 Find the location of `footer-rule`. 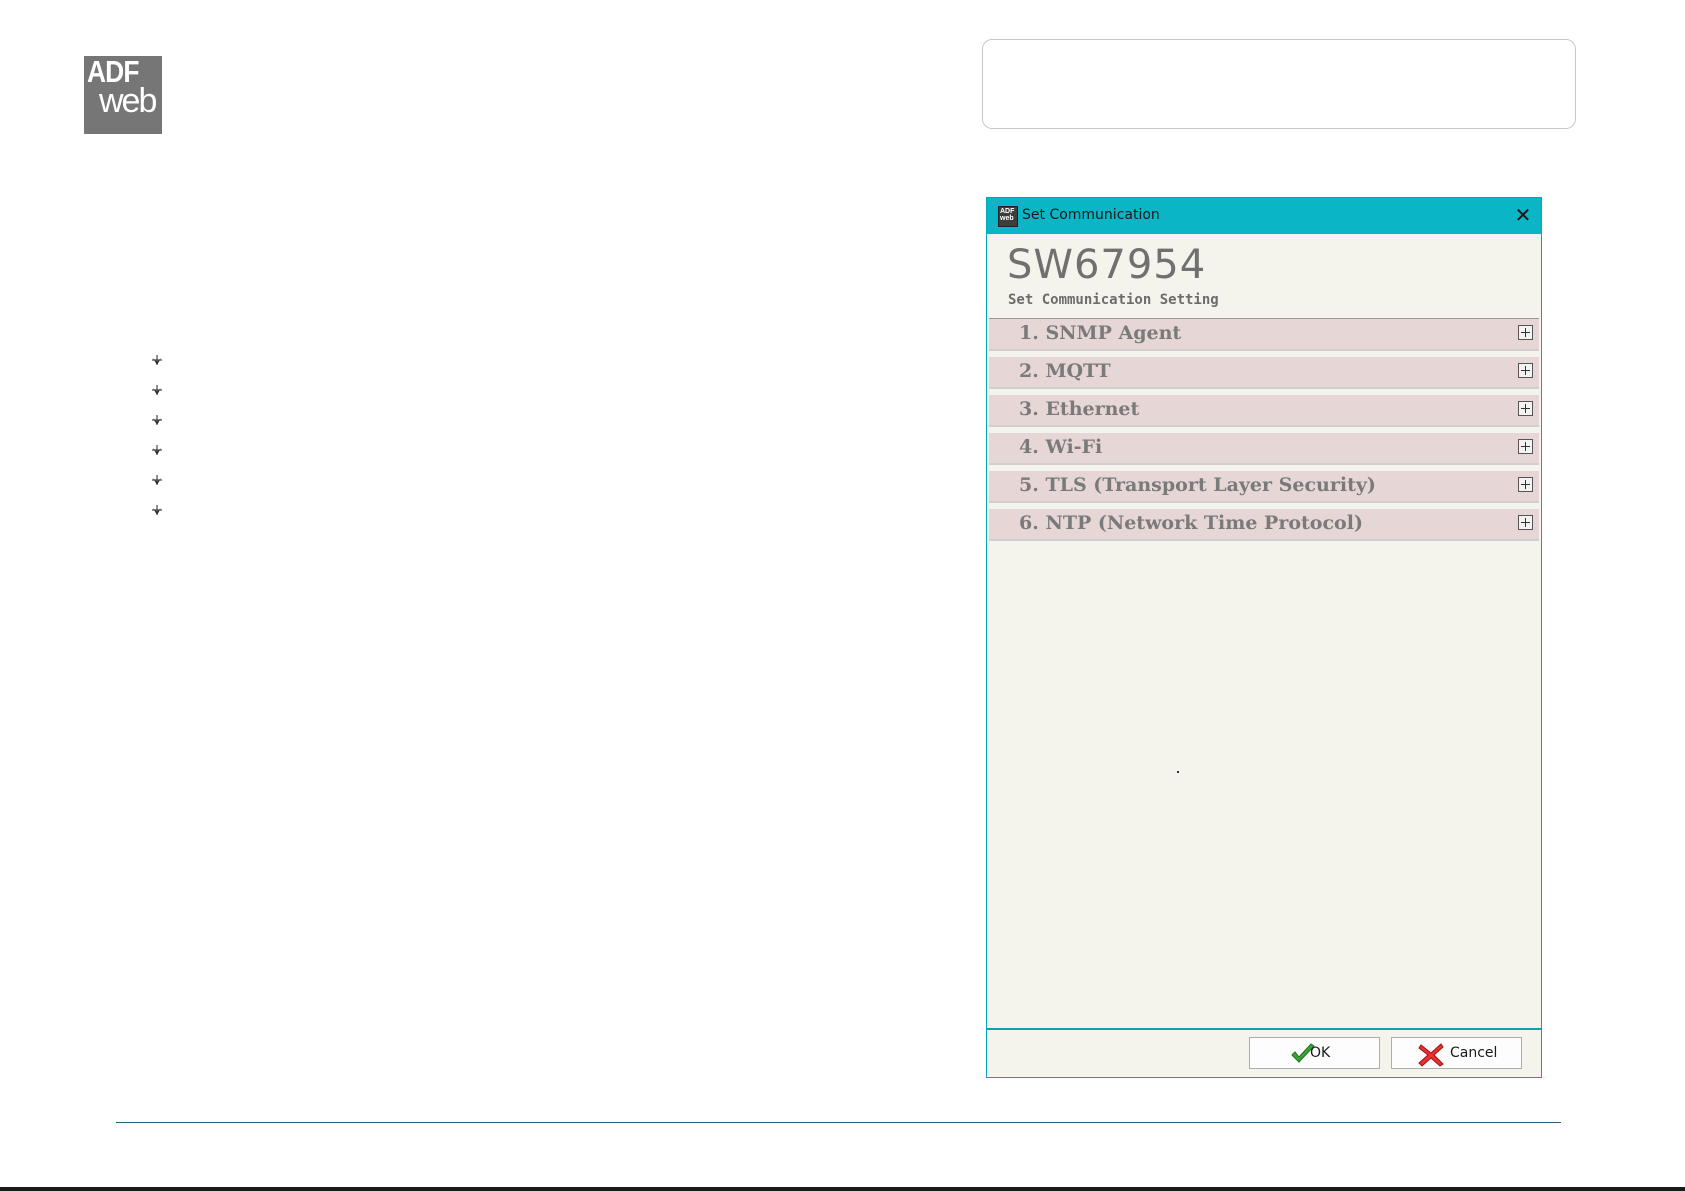

footer-rule is located at coordinates (838, 1122).